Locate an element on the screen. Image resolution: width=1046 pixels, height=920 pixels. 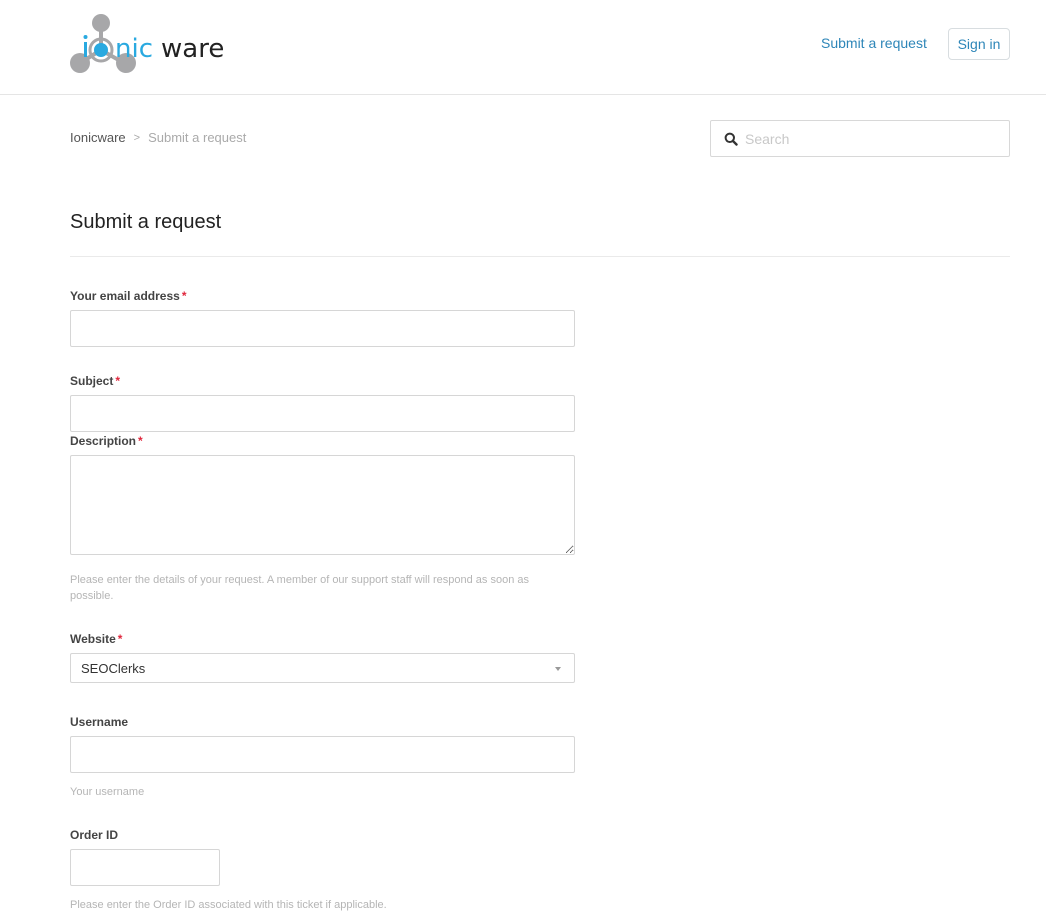
email-label: Your email address * is located at coordinates (128, 296).